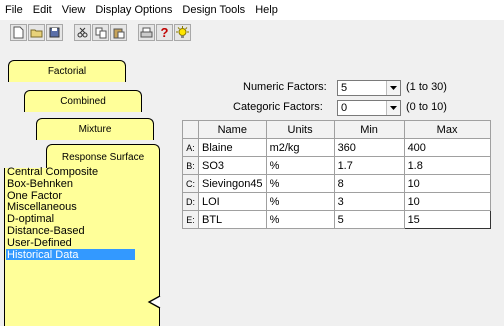 Image resolution: width=504 pixels, height=326 pixels. I want to click on design-central-composite: Central Composite, so click(76, 172).